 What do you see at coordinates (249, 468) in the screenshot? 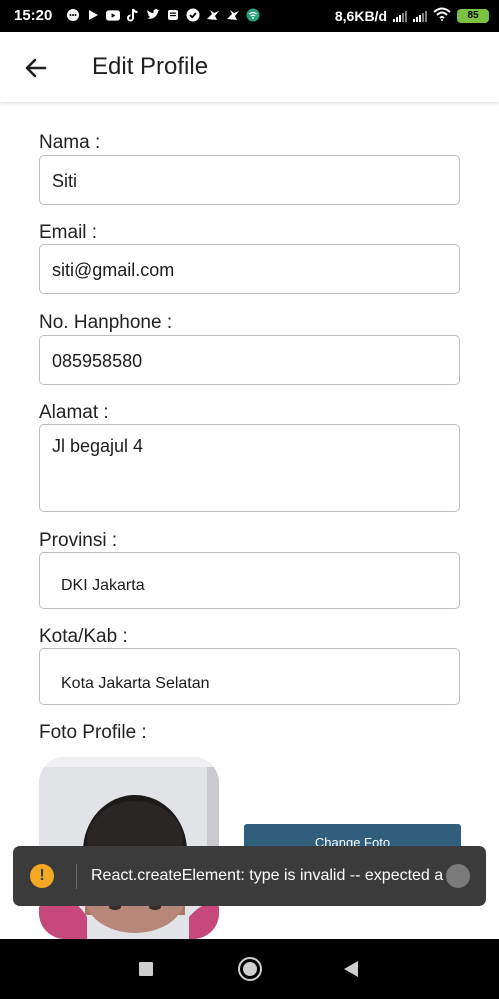
I see `alamat-textarea: Jl begajul 4` at bounding box center [249, 468].